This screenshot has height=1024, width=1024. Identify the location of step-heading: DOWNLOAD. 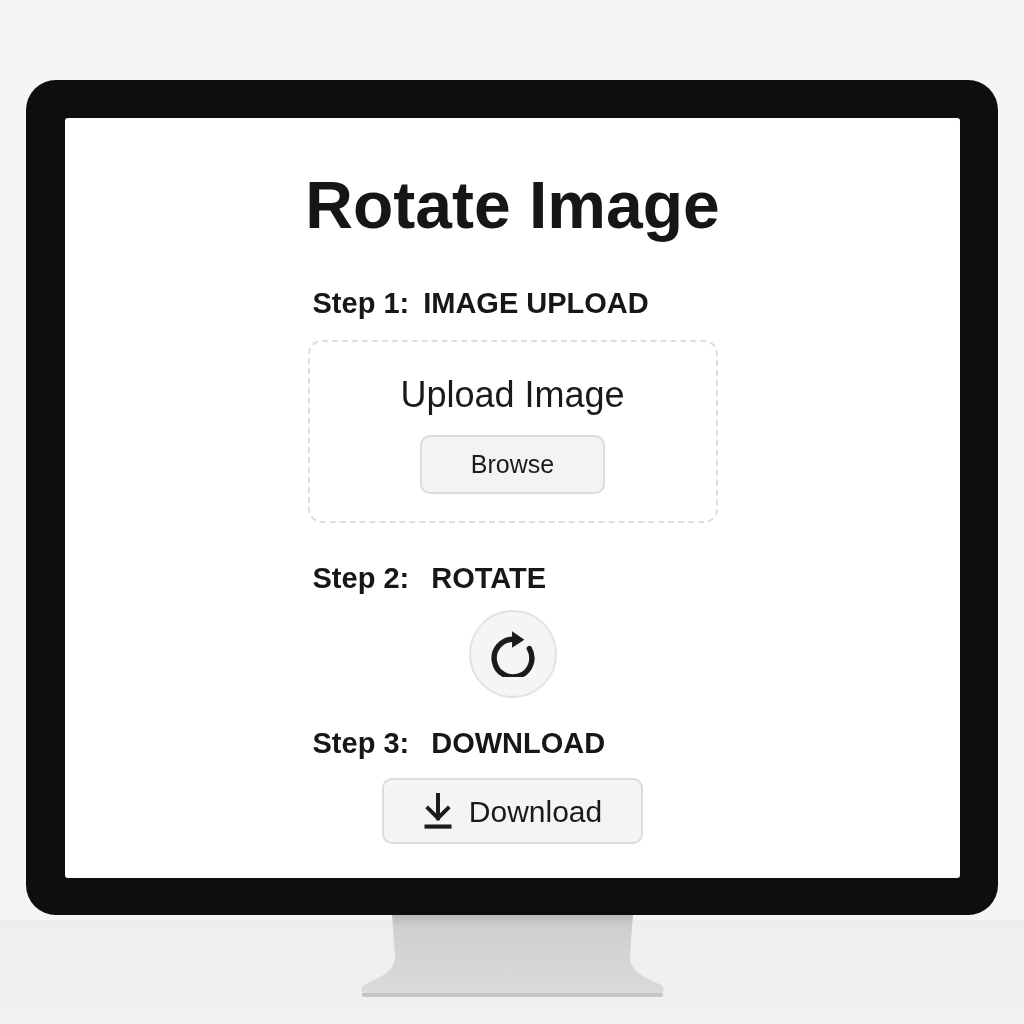
(518, 743).